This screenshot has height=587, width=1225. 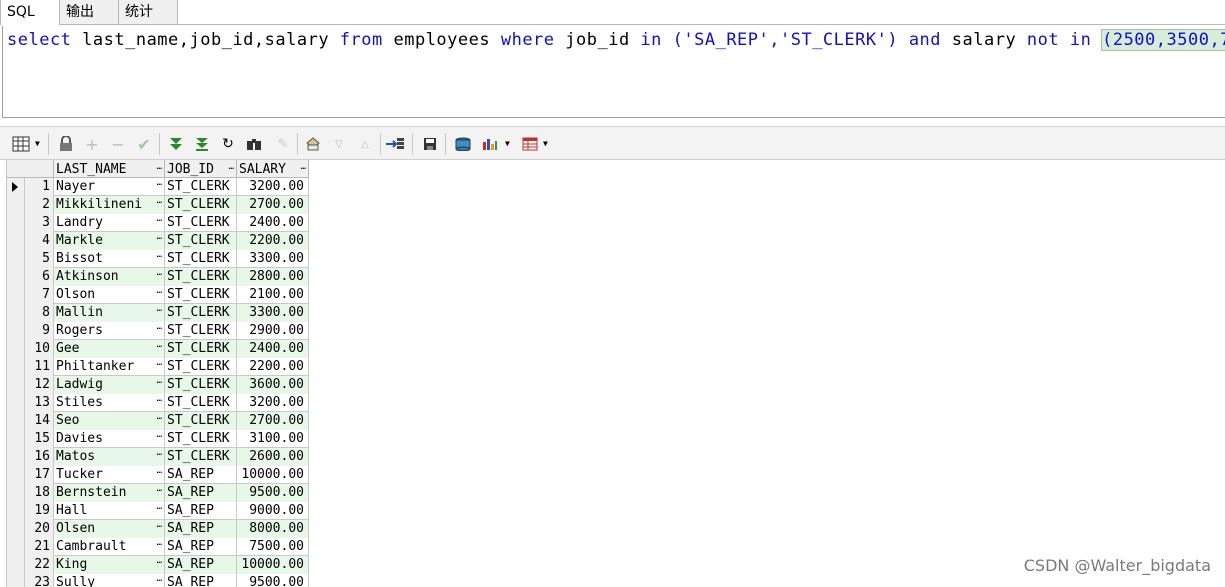 I want to click on refresh-icon: ↻, so click(x=228, y=144).